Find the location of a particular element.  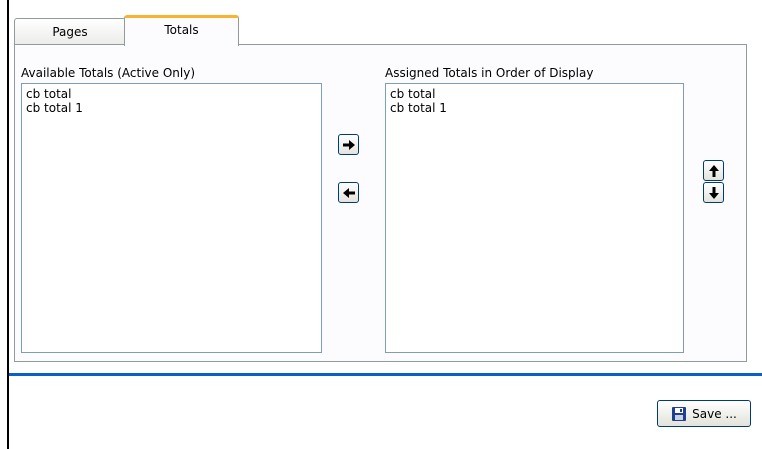

arrow-up-icon is located at coordinates (714, 171).